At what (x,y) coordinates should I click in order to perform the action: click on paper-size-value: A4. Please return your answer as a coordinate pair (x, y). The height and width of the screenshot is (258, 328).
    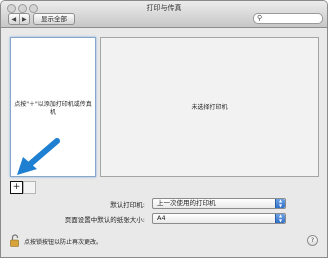
    Looking at the image, I should click on (161, 218).